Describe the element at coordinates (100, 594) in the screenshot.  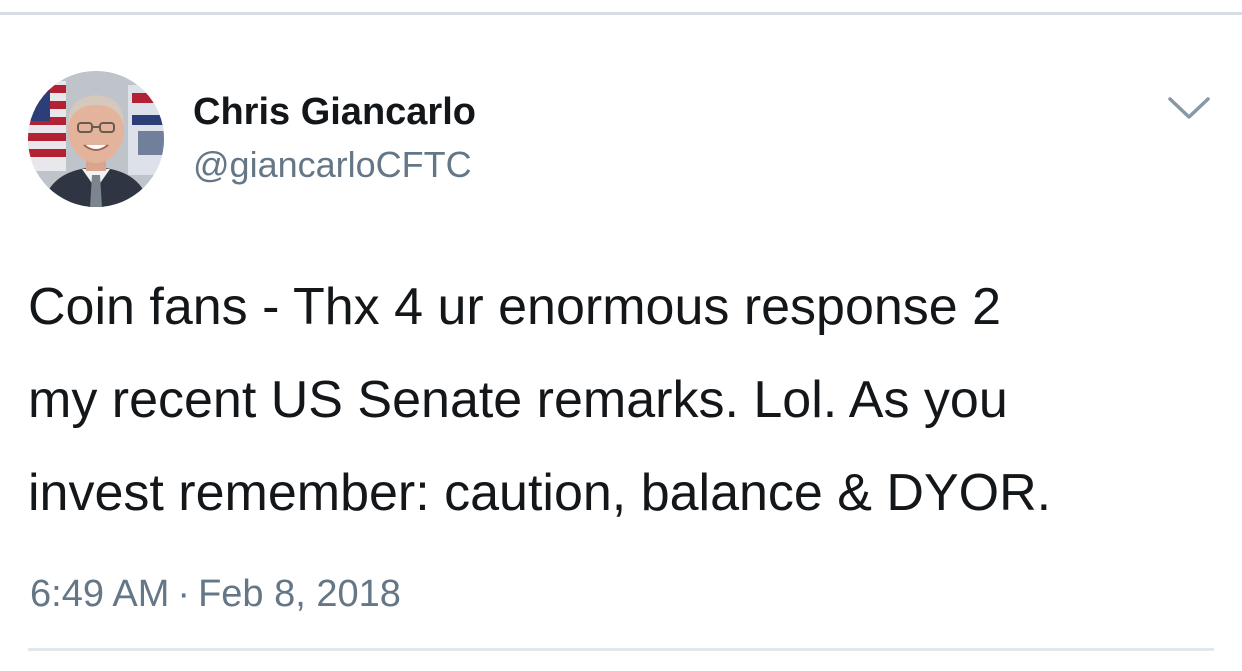
I see `tweet-time: 6:49 AM` at that location.